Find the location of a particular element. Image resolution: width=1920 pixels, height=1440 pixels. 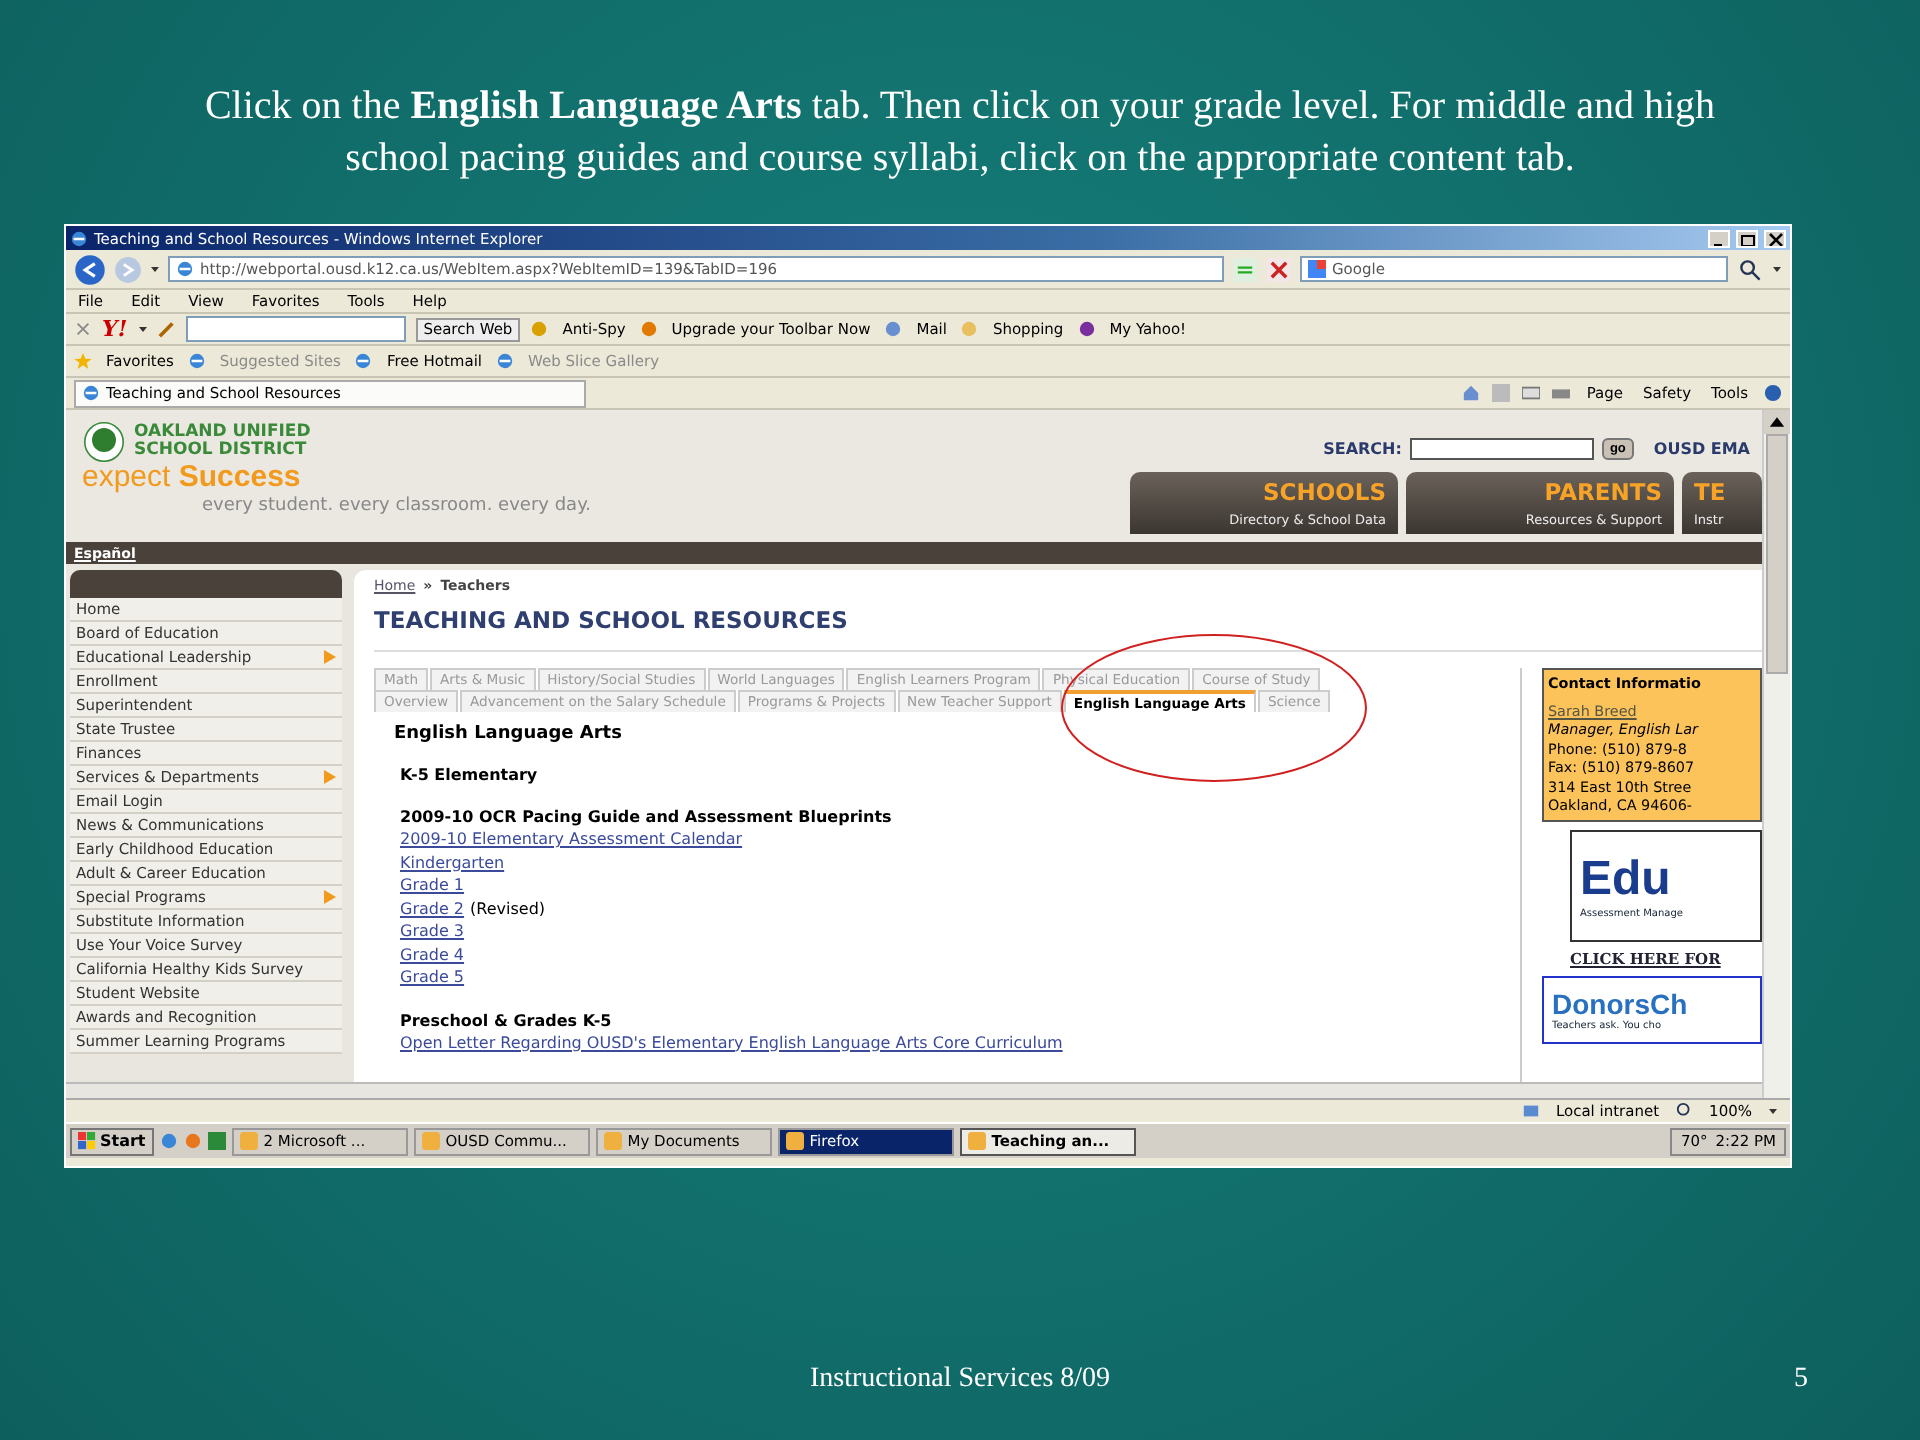

page-heading: TEACHING AND SCHOOL RESOURCES is located at coordinates (1068, 629).